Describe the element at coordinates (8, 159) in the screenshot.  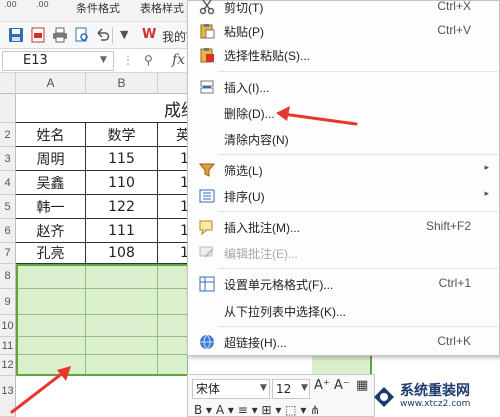
I see `row-header: 3` at that location.